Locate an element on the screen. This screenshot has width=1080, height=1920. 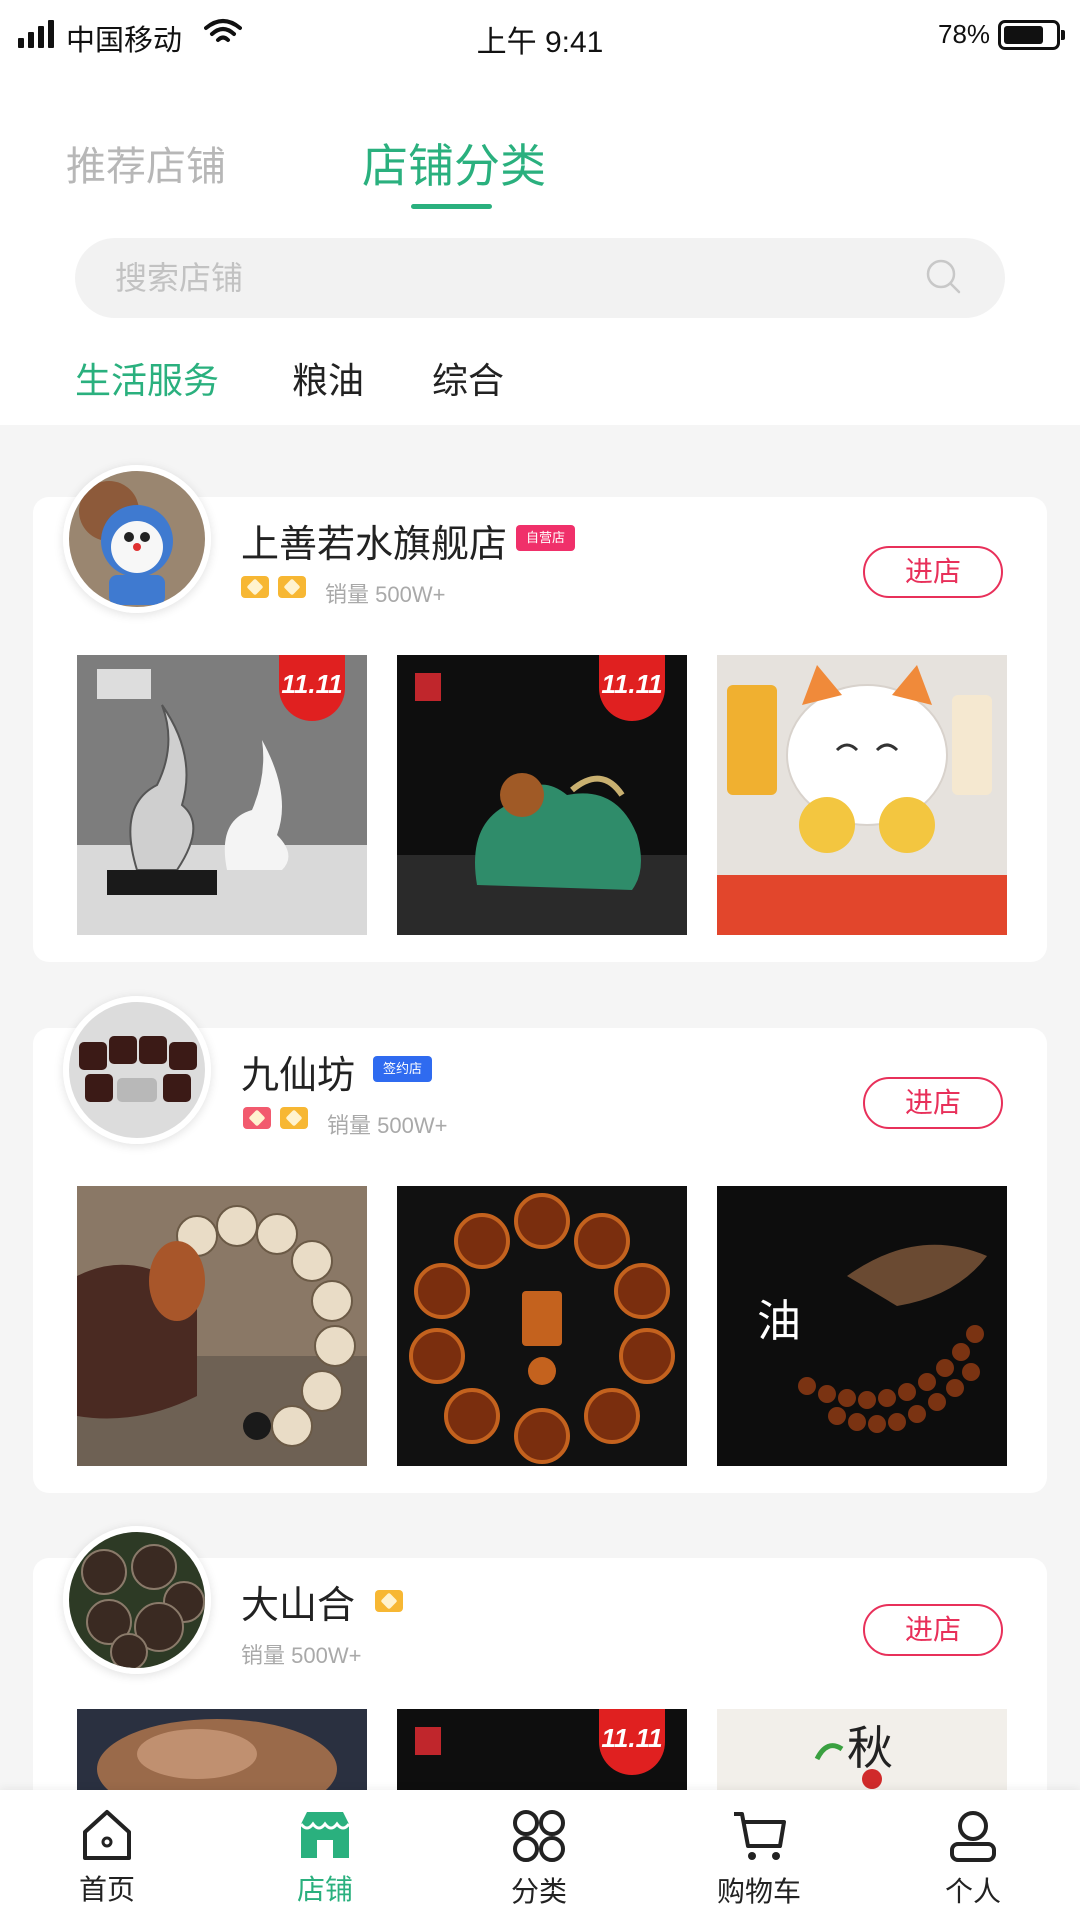
nav-home: 首页 is located at coordinates (107, 1858).